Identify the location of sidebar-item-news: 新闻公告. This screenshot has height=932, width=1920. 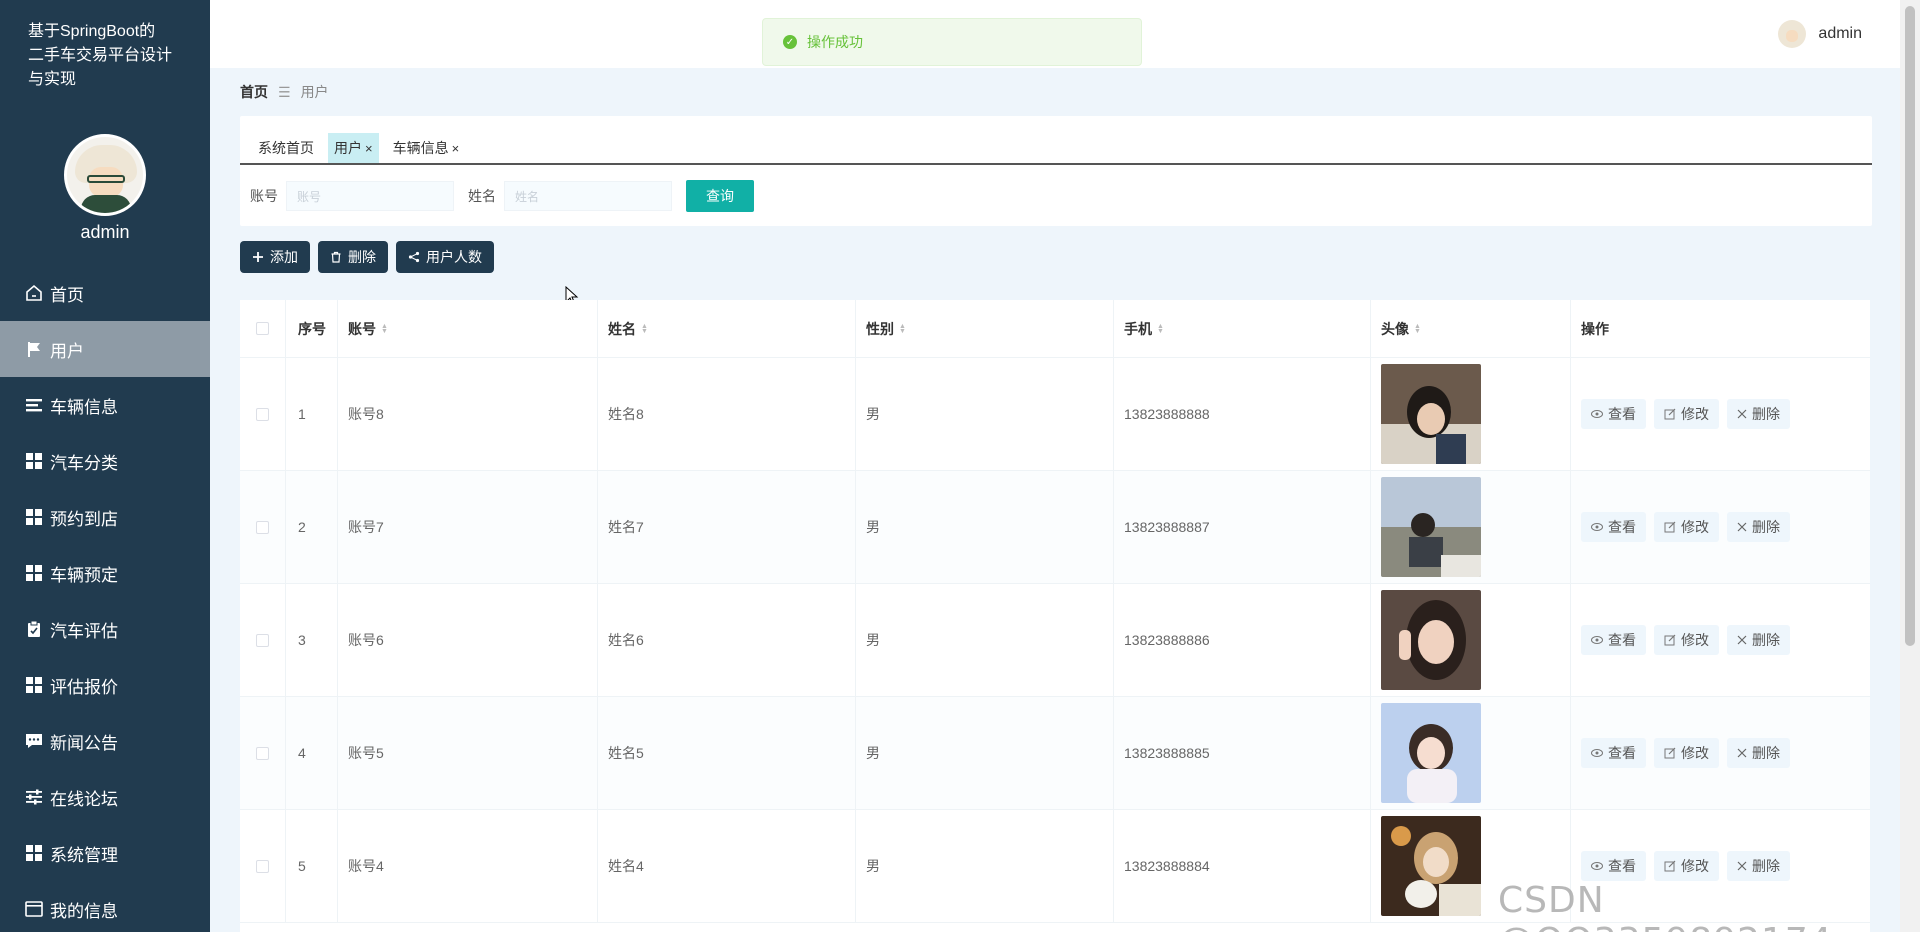
(105, 741).